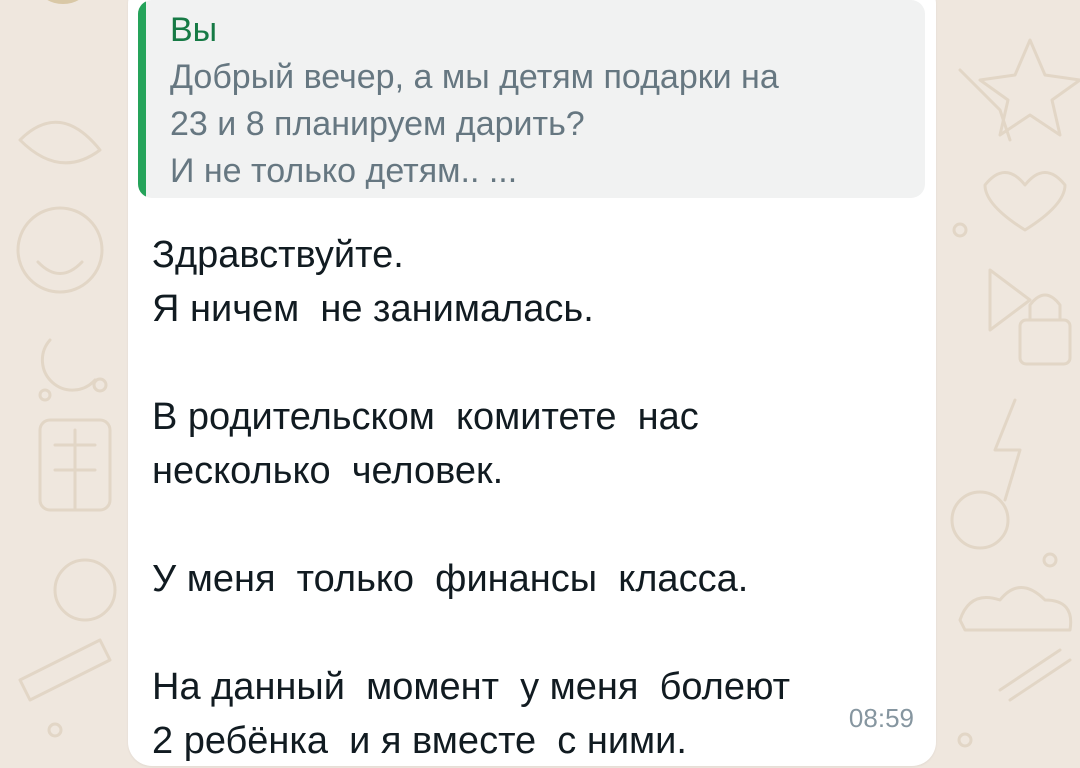 The width and height of the screenshot is (1080, 768). What do you see at coordinates (881, 718) in the screenshot?
I see `message-timestamp: 08:59` at bounding box center [881, 718].